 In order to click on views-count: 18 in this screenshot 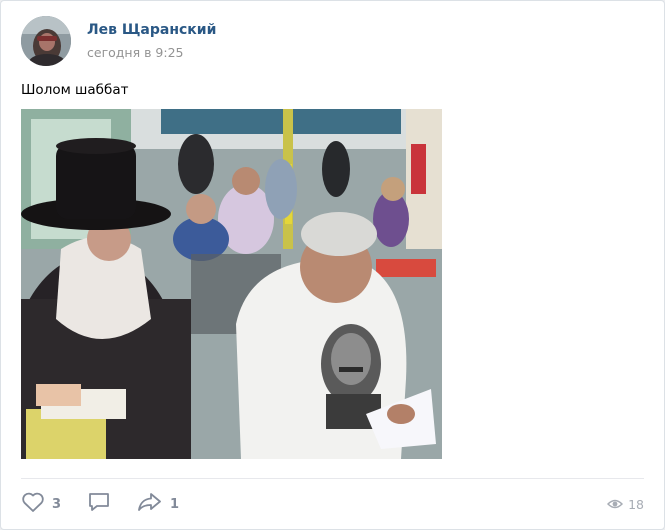, I will do `click(636, 504)`.